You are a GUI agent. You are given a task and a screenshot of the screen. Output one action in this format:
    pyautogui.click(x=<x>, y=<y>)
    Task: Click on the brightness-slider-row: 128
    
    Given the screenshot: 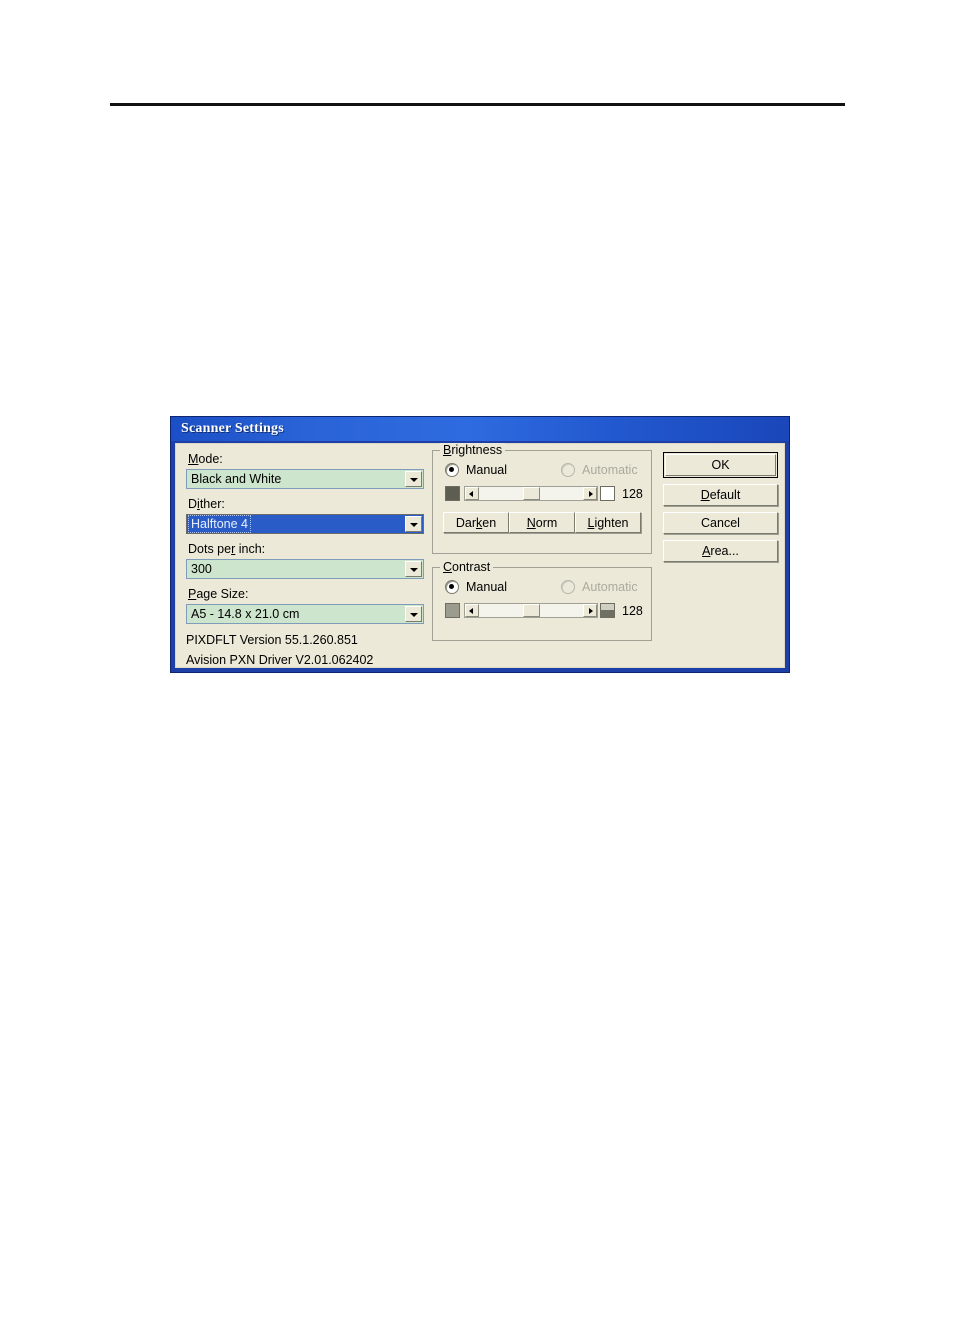 What is the action you would take?
    pyautogui.click(x=544, y=493)
    